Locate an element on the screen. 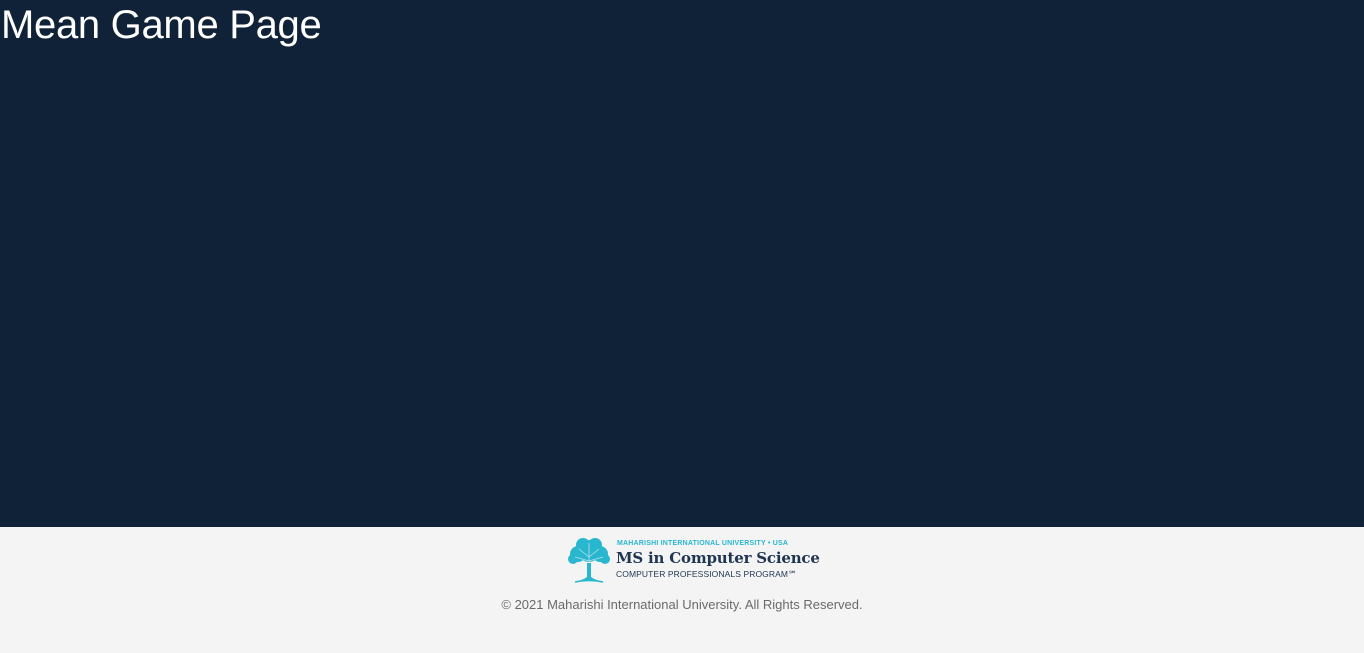 This screenshot has height=653, width=1364. page-title: Mean Game Page is located at coordinates (161, 25).